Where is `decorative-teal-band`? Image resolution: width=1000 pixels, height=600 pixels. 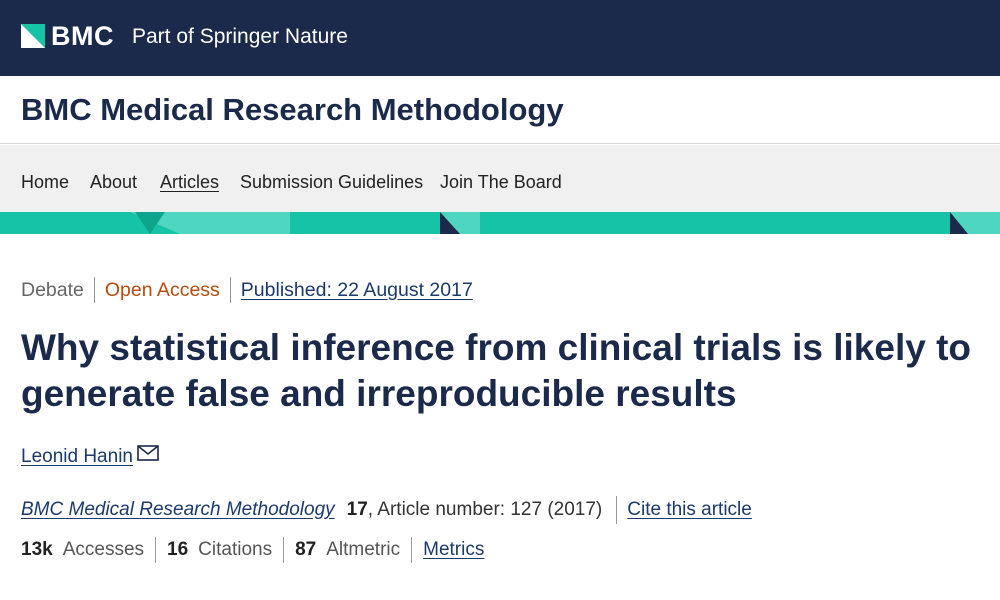 decorative-teal-band is located at coordinates (500, 223).